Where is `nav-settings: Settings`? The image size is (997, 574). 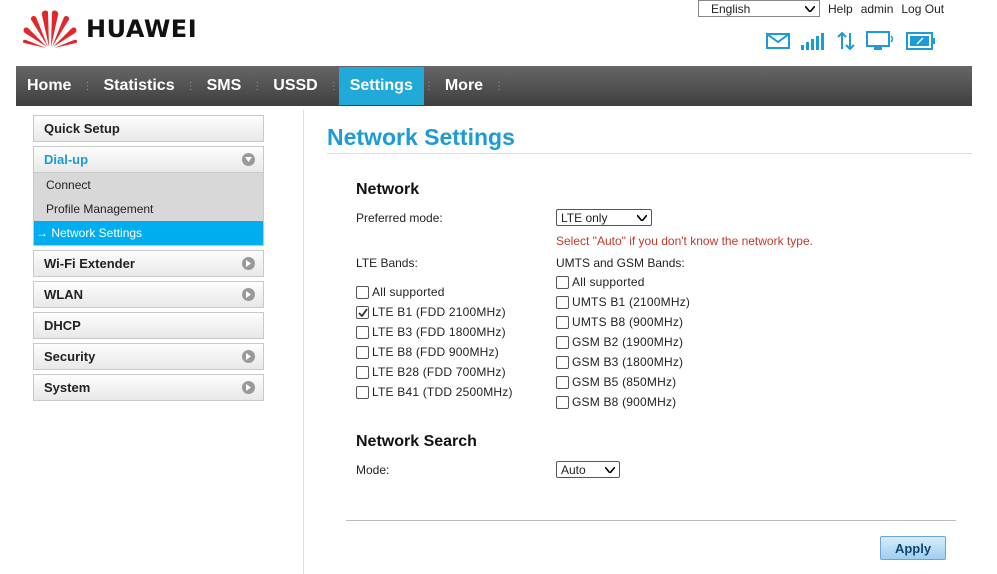 nav-settings: Settings is located at coordinates (381, 86).